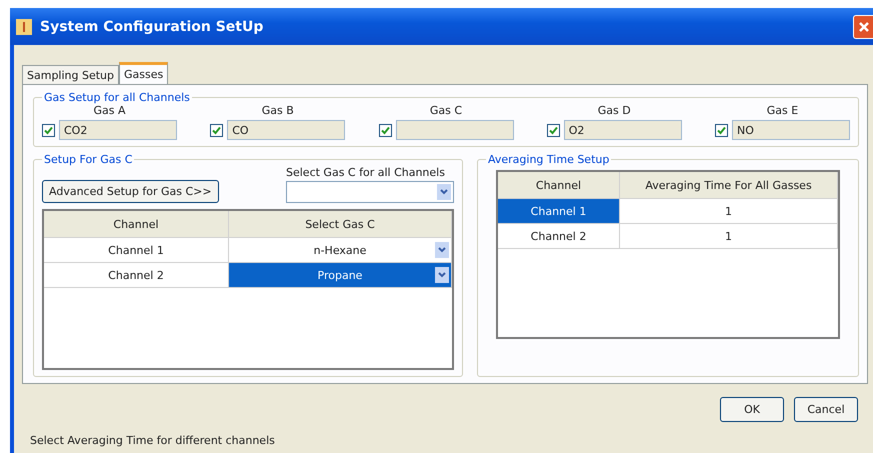 The image size is (873, 453). Describe the element at coordinates (152, 440) in the screenshot. I see `status-text: Select Averaging Time for different channels` at that location.